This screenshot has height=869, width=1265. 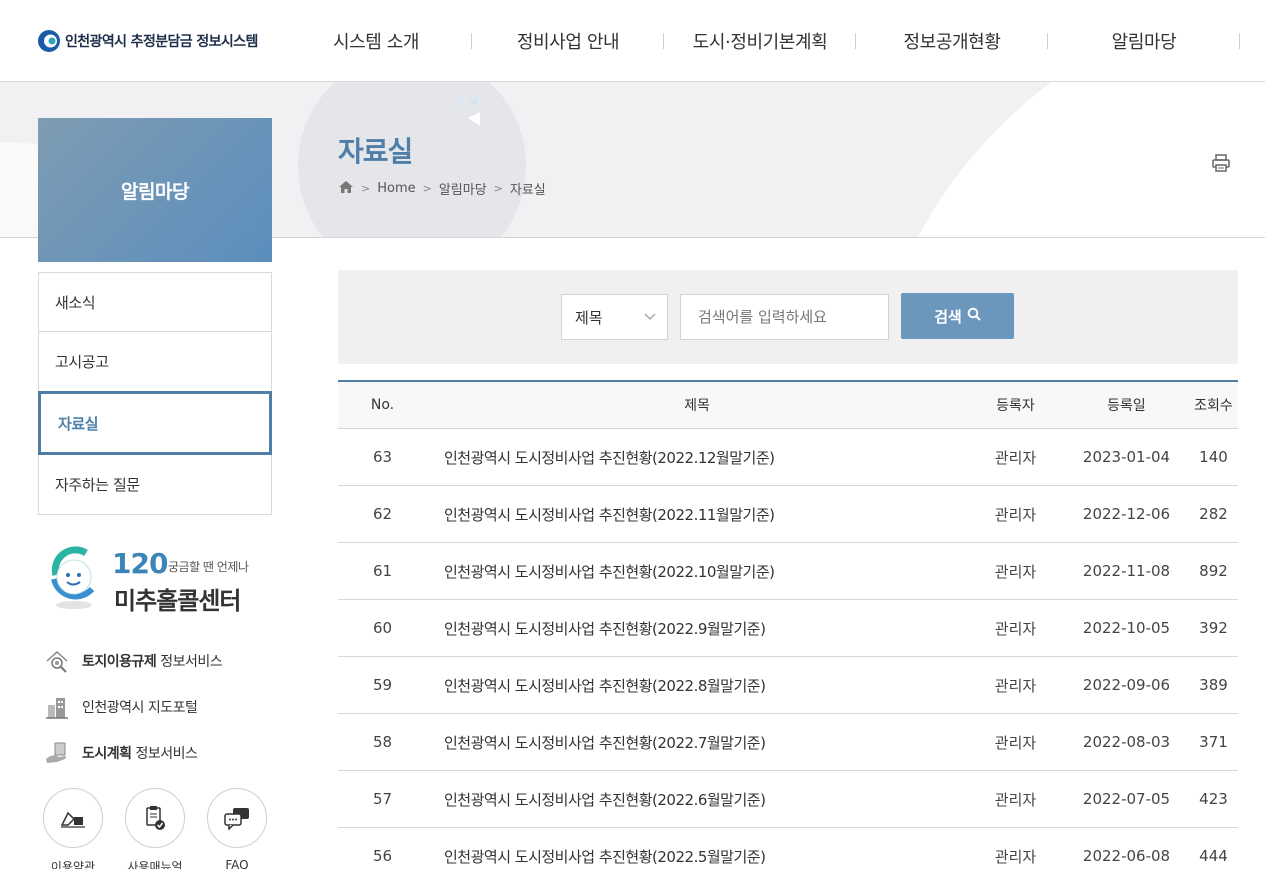 What do you see at coordinates (1213, 571) in the screenshot?
I see `row-views: 892` at bounding box center [1213, 571].